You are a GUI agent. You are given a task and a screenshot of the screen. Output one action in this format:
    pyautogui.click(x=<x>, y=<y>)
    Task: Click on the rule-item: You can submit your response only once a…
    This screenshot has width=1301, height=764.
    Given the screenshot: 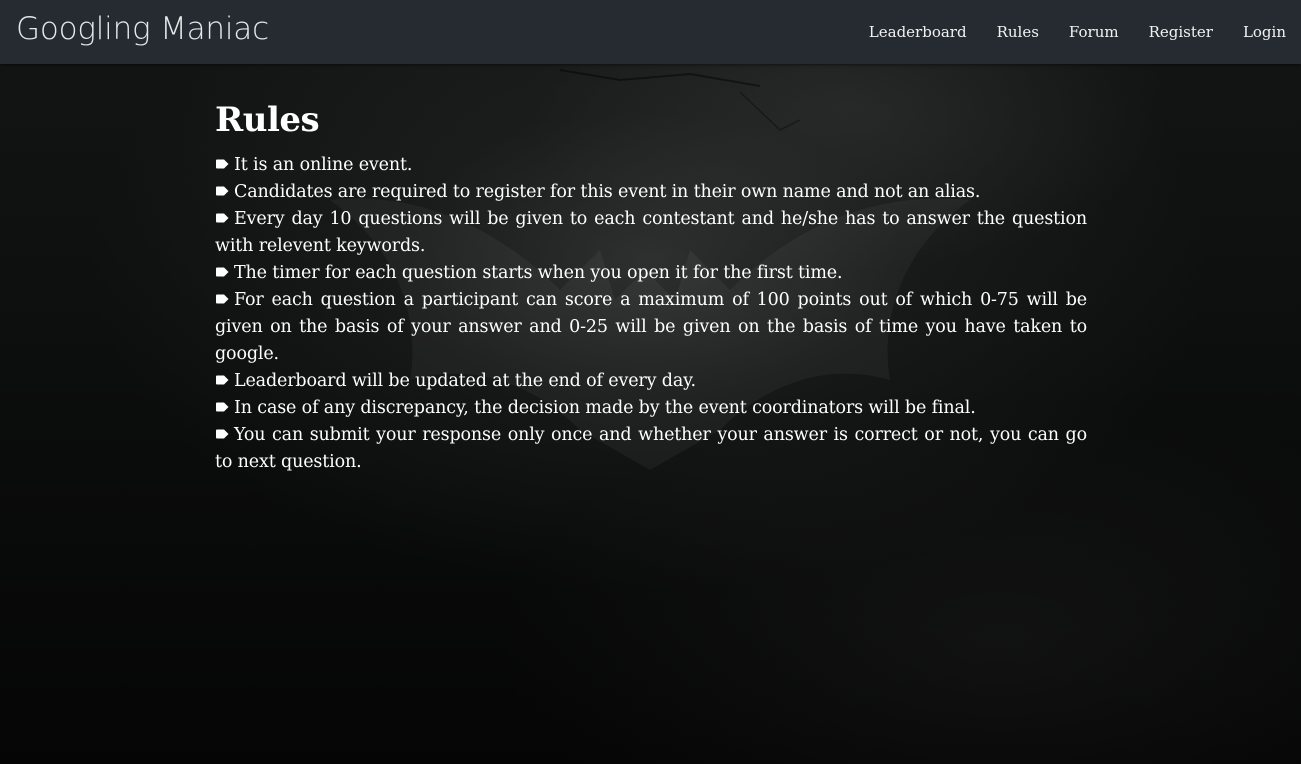 What is the action you would take?
    pyautogui.click(x=651, y=449)
    